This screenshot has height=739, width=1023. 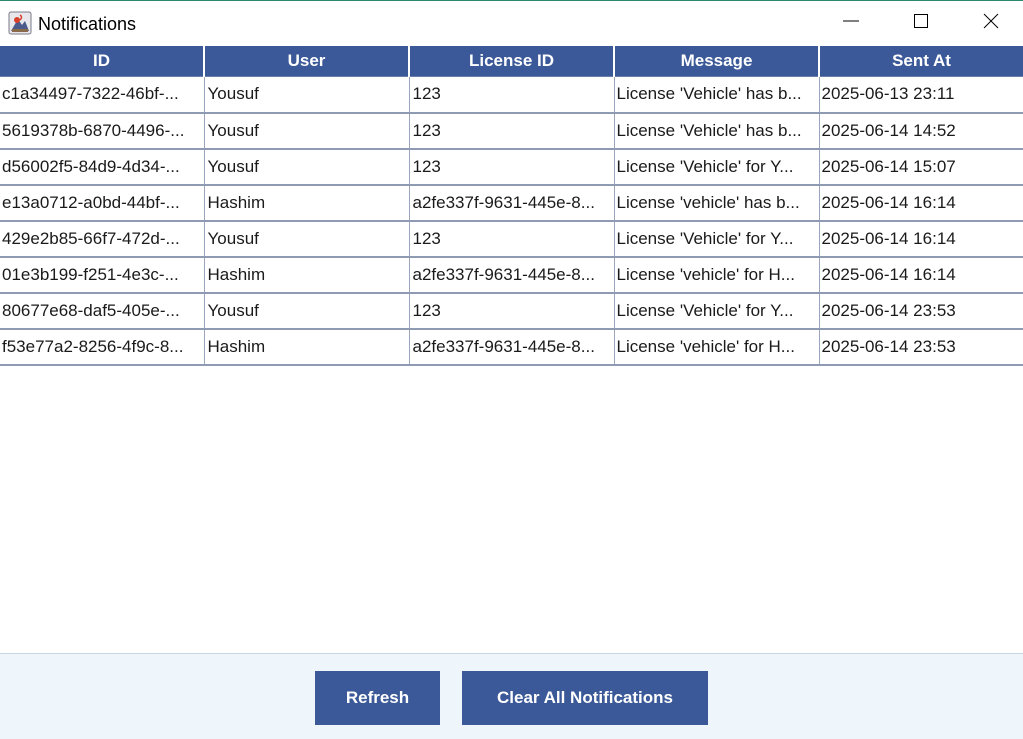 I want to click on cell-sent-at: 2025-06-14 14:52, so click(x=921, y=131).